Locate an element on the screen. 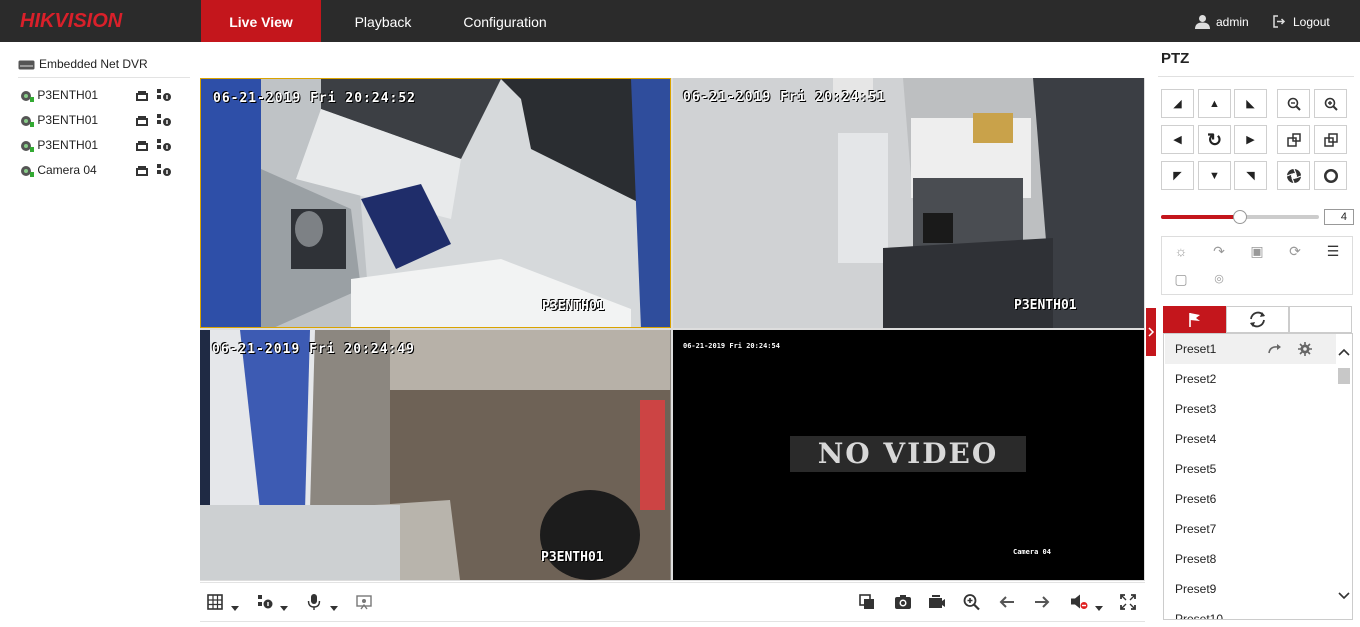  ptz-speed-value: 4 is located at coordinates (1339, 217).